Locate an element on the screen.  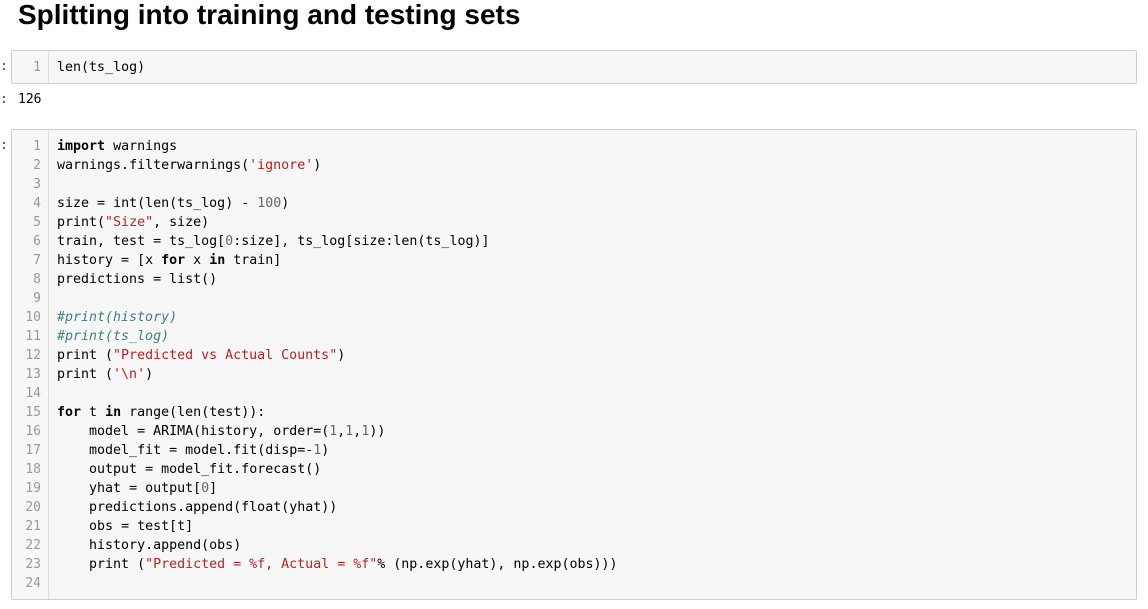
line-number: 9 is located at coordinates (37, 298).